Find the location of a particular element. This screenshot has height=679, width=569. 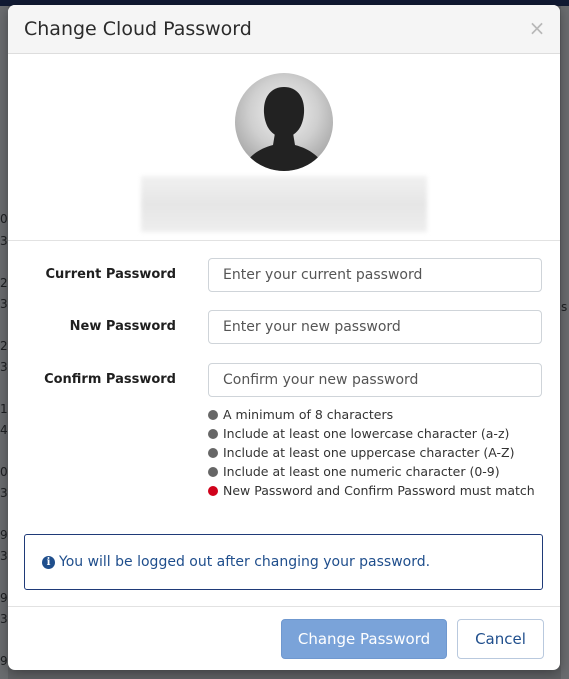

bg-digit: 4 is located at coordinates (4, 430).